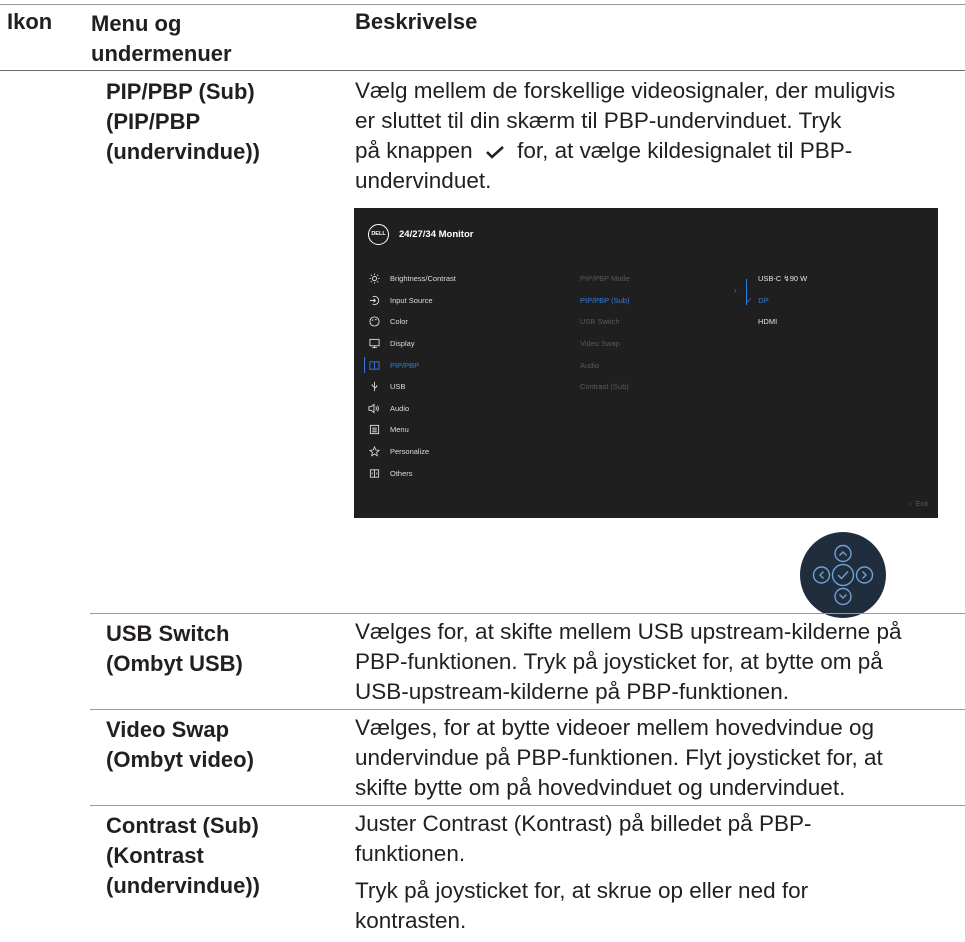  I want to click on osd-sub-item: Video Swap, so click(680, 344).